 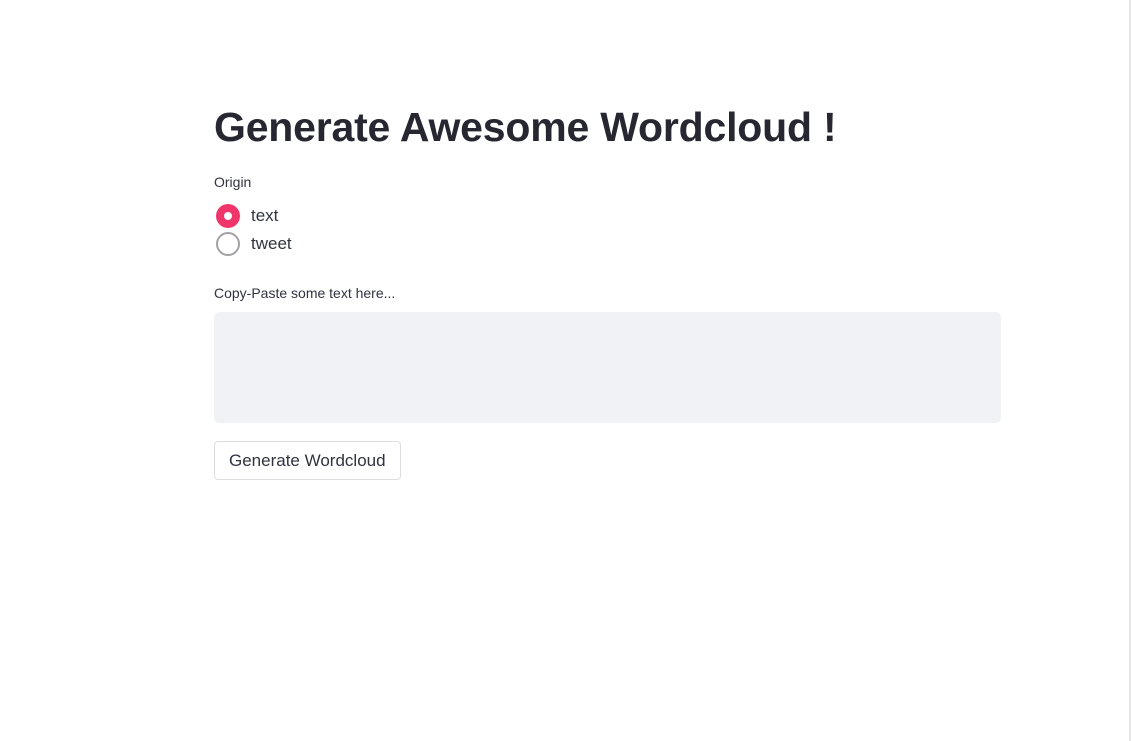 I want to click on origin-radio-group: text tweet, so click(x=607, y=230).